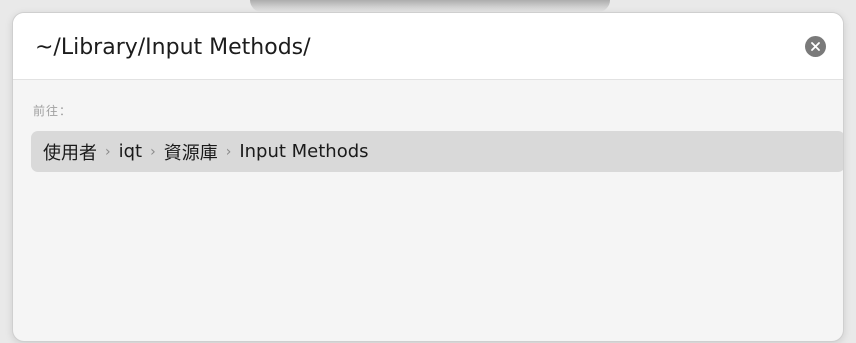 This screenshot has height=343, width=856. I want to click on window-shadow, so click(430, 6).